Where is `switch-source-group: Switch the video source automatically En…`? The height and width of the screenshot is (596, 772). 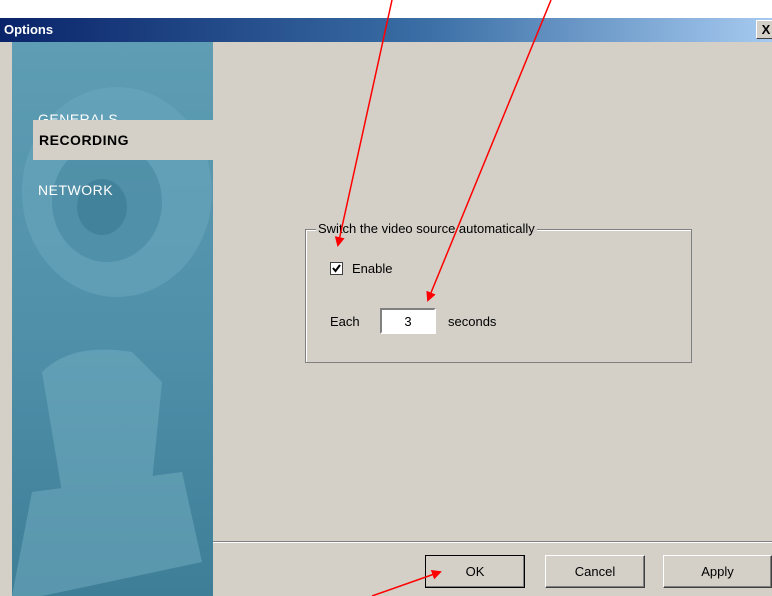 switch-source-group: Switch the video source automatically En… is located at coordinates (498, 292).